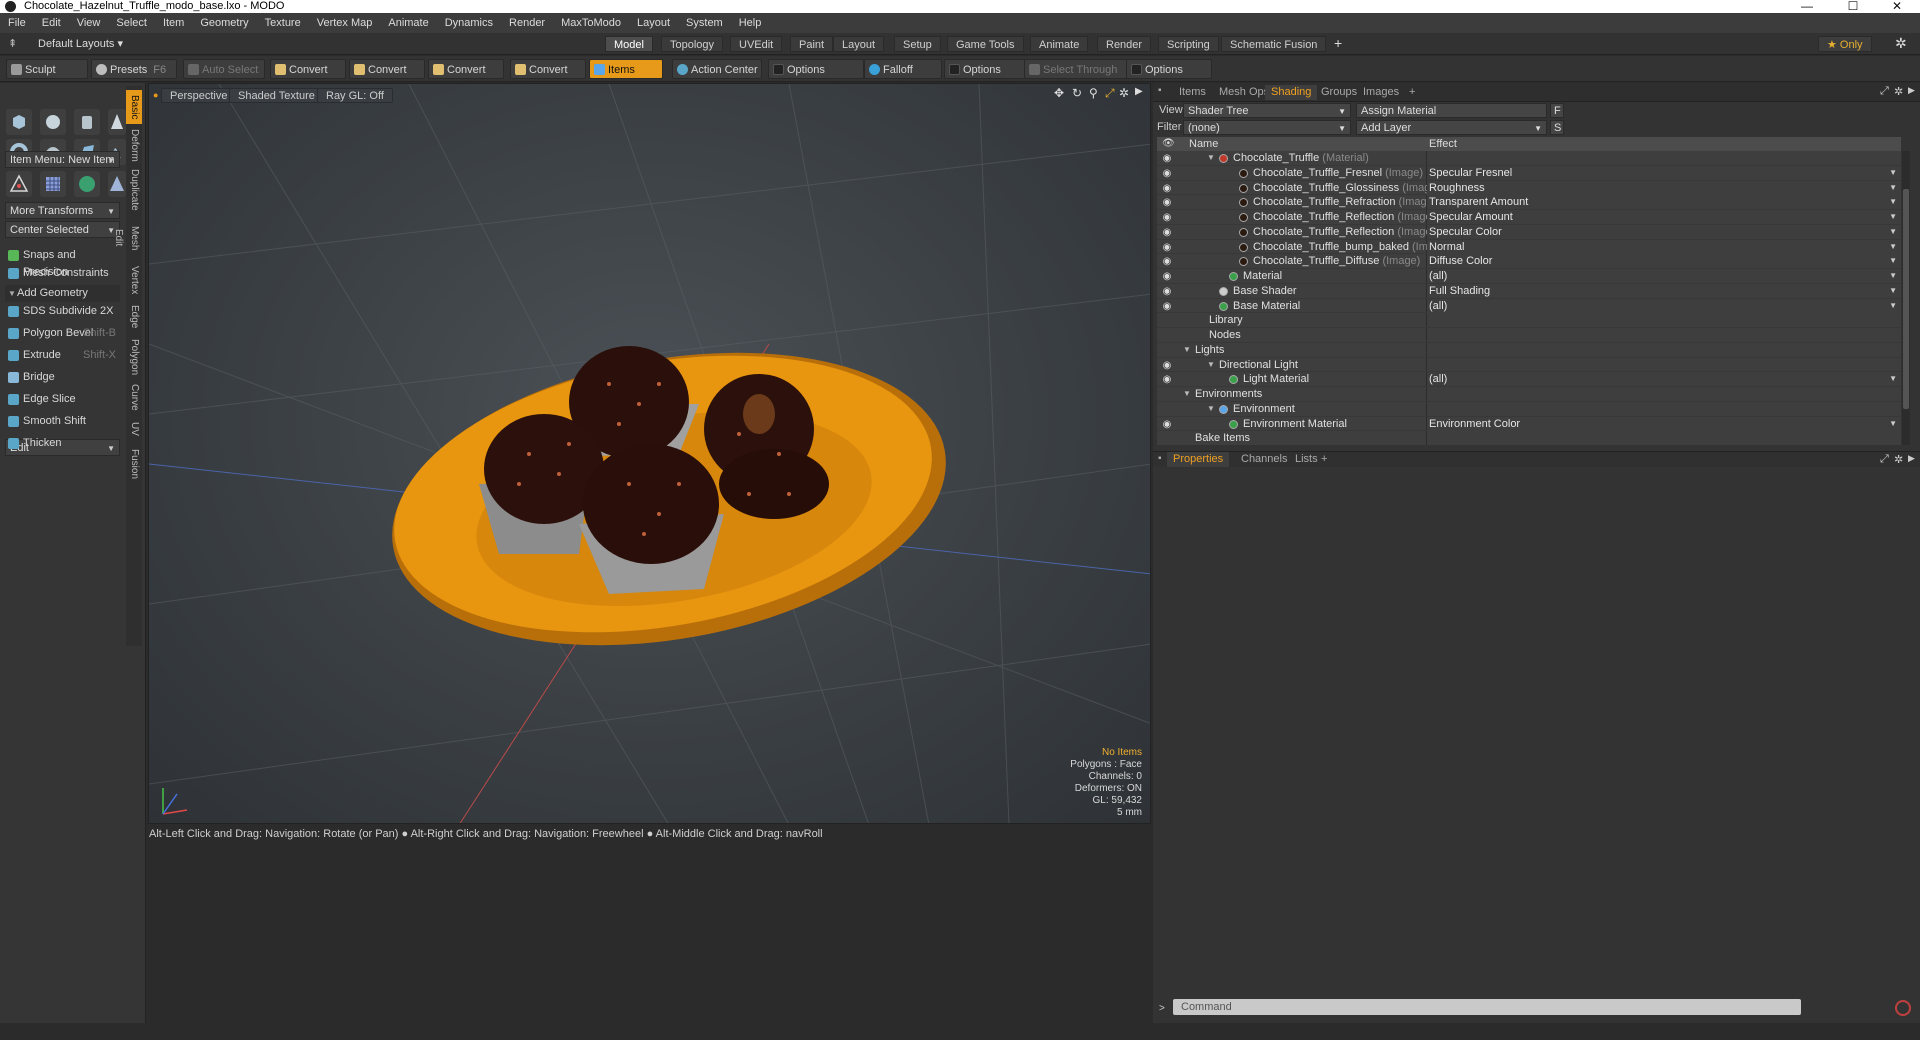 This screenshot has height=1040, width=1920. I want to click on menu-item-dynamics: Dynamics, so click(469, 23).